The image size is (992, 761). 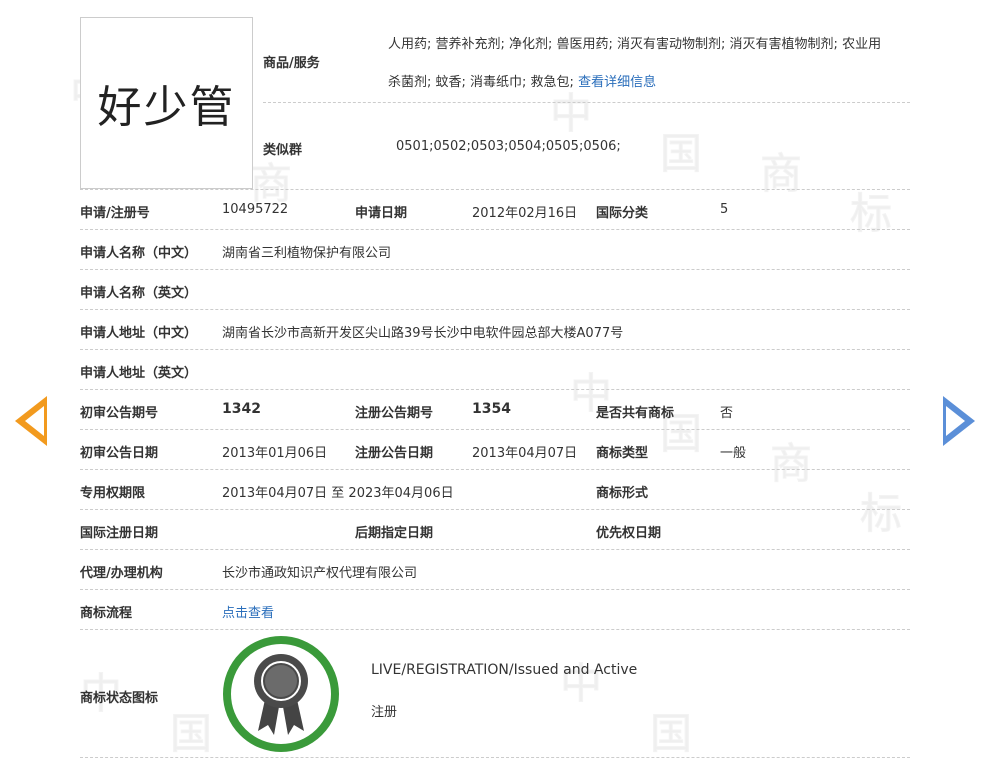 What do you see at coordinates (291, 63) in the screenshot?
I see `goods-label: 商品/服务` at bounding box center [291, 63].